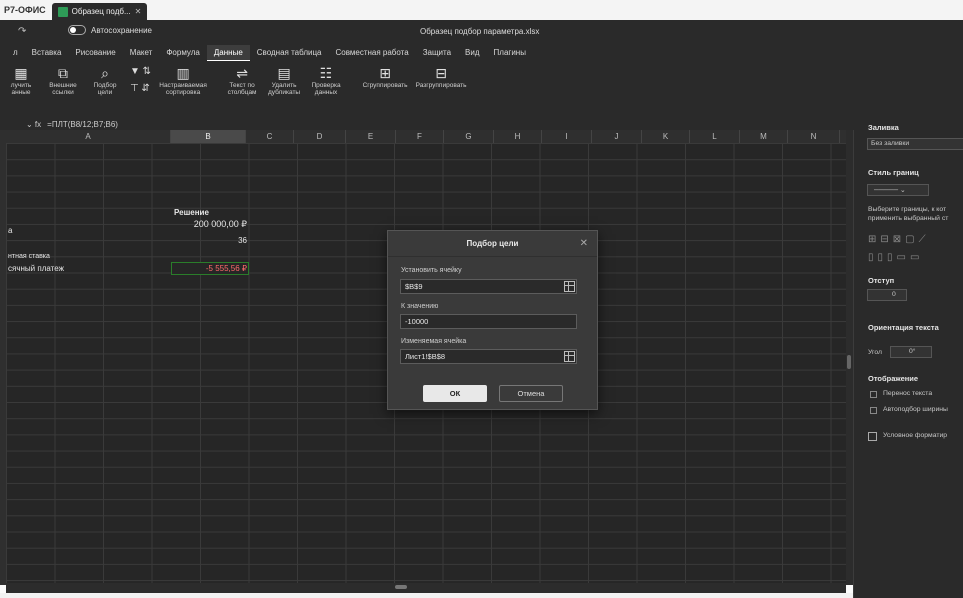 The width and height of the screenshot is (963, 598). Describe the element at coordinates (666, 136) in the screenshot. I see `column-header-k: K` at that location.